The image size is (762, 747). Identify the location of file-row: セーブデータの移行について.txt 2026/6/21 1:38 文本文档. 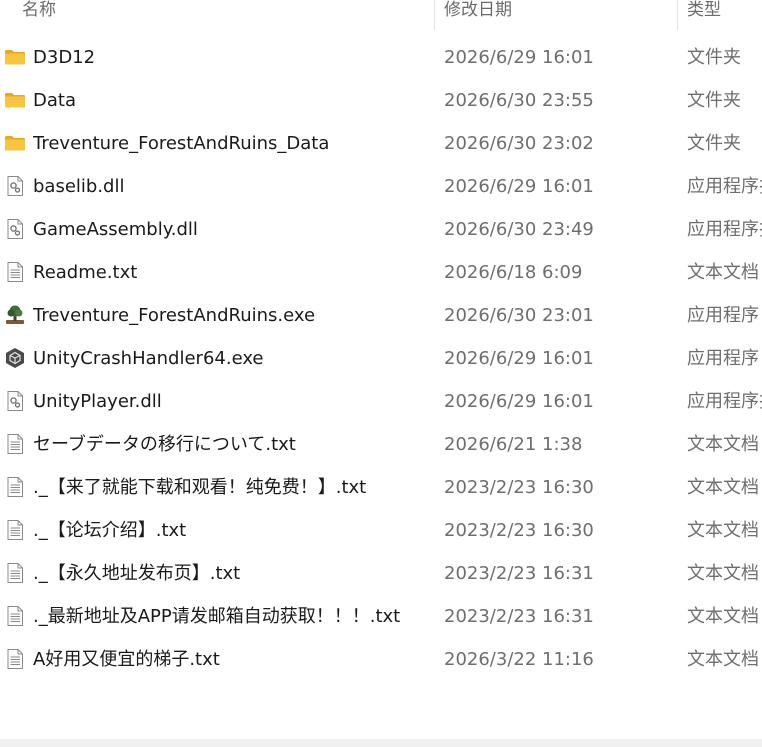
(381, 444).